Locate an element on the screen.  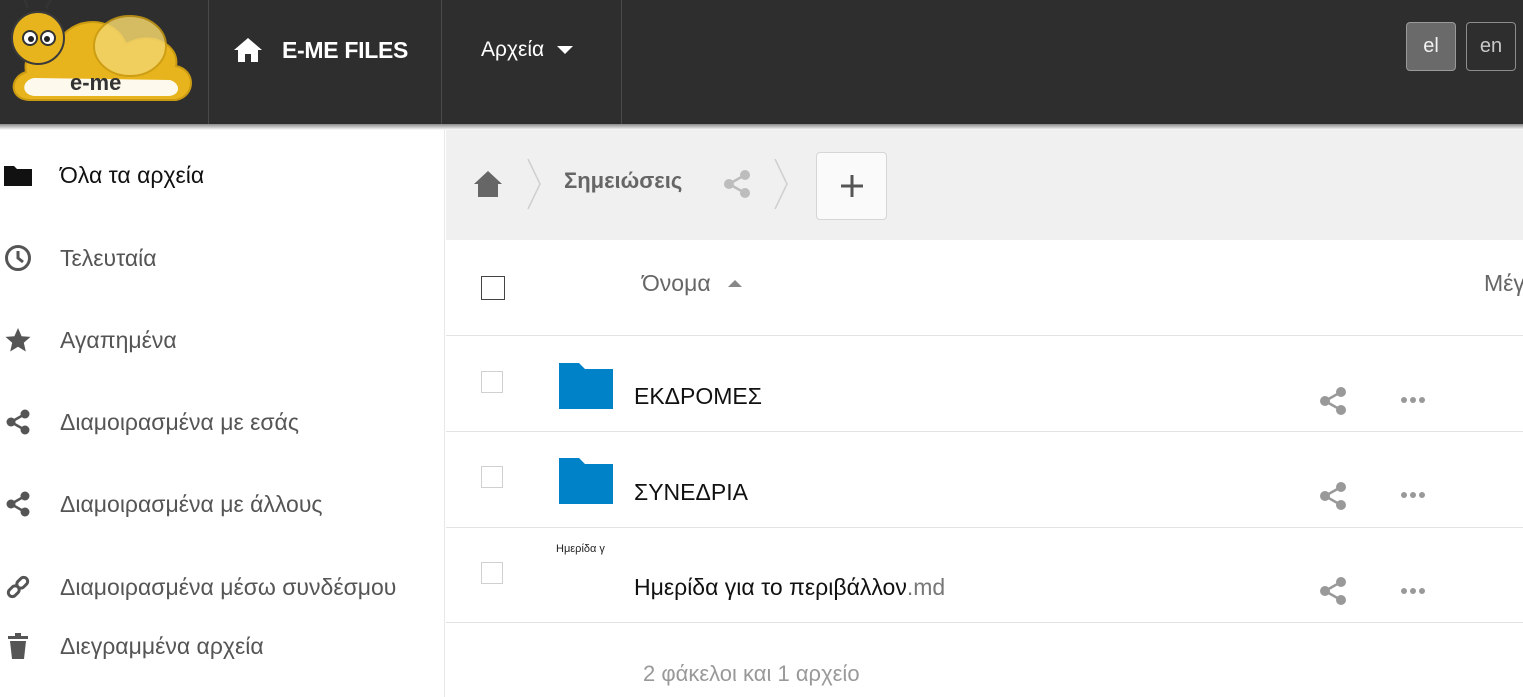
sidebar-item-deleted-files: Διεγραμμένα αρχεία is located at coordinates (222, 646).